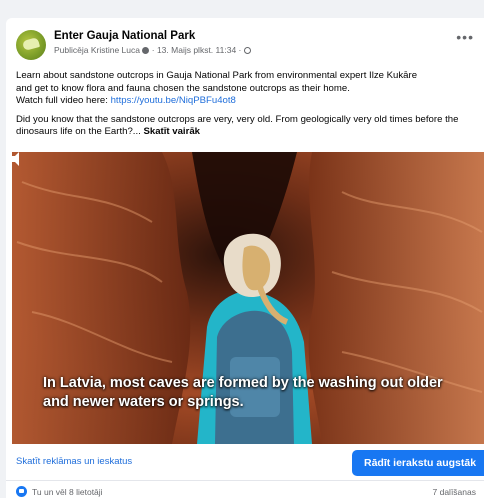 This screenshot has height=498, width=484. What do you see at coordinates (173, 100) in the screenshot?
I see `video-link: https://youtu.be/NiqPBFu4ot8` at bounding box center [173, 100].